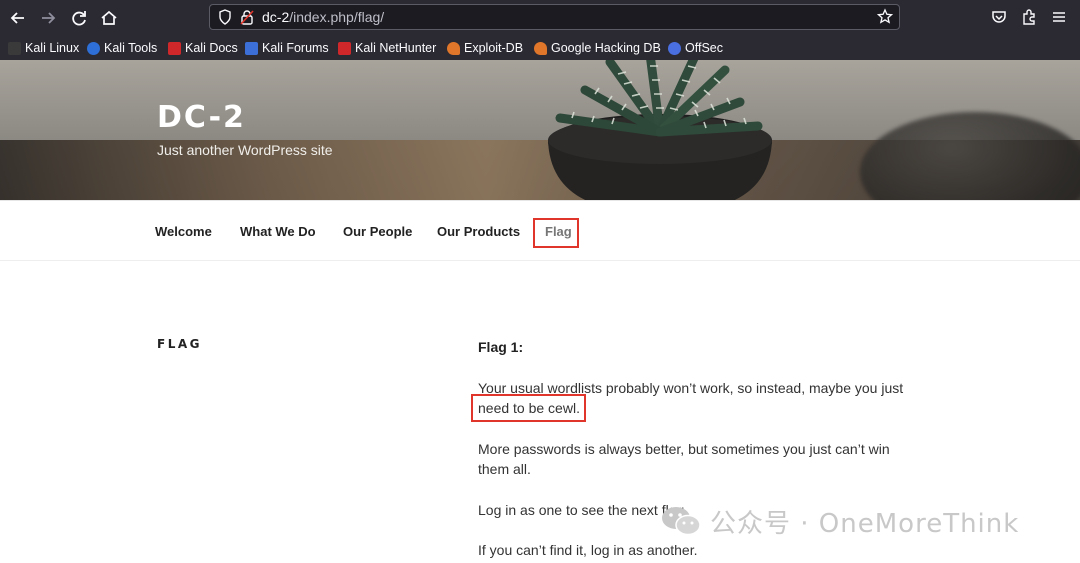  What do you see at coordinates (556, 233) in the screenshot?
I see `flag-highlight-box` at bounding box center [556, 233].